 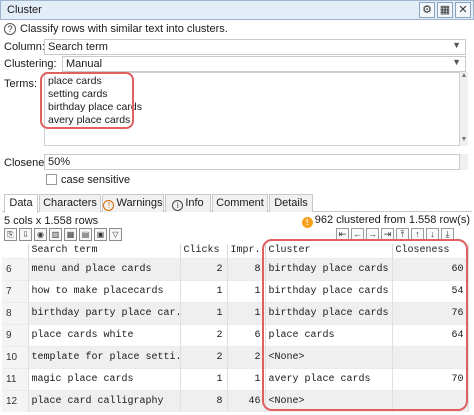 I want to click on clustering-select: Manual ▼, so click(x=264, y=64).